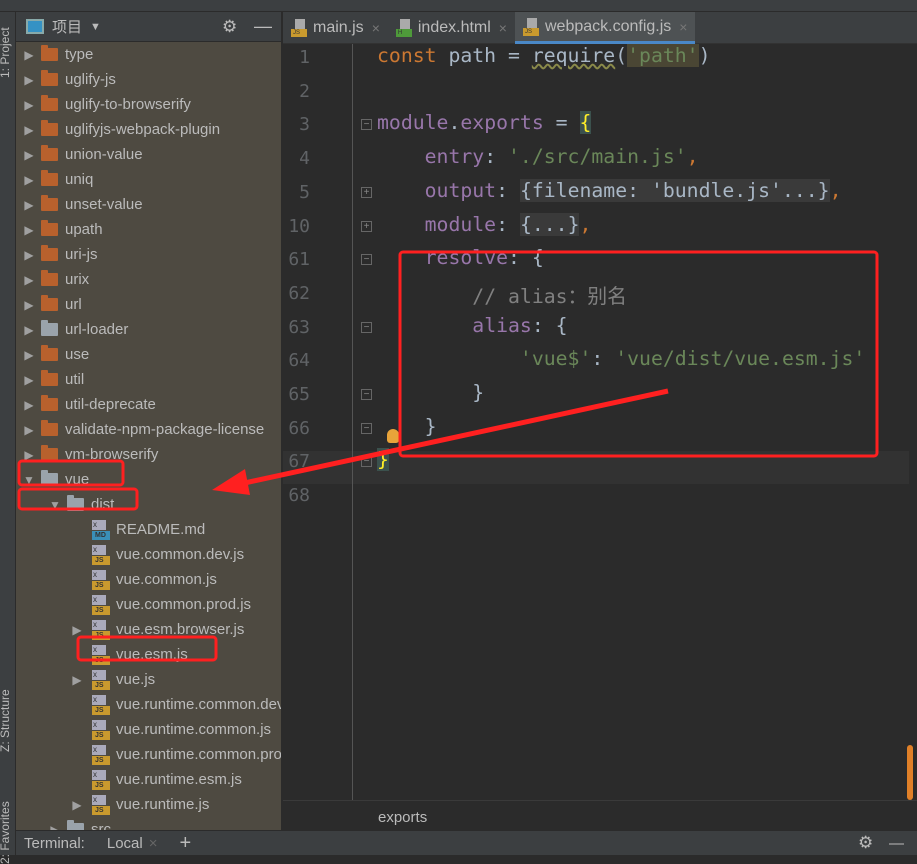  I want to click on tree-item: xJSvue.runtime.common.prod.js, so click(175, 754).